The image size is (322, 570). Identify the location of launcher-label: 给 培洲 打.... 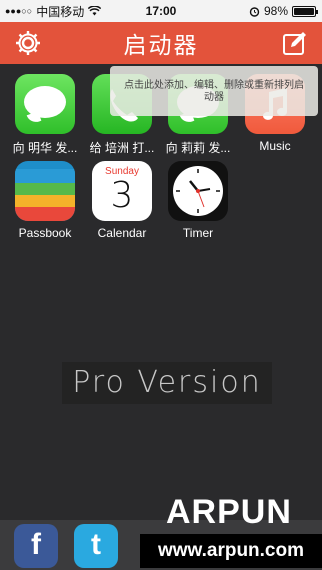
(122, 148).